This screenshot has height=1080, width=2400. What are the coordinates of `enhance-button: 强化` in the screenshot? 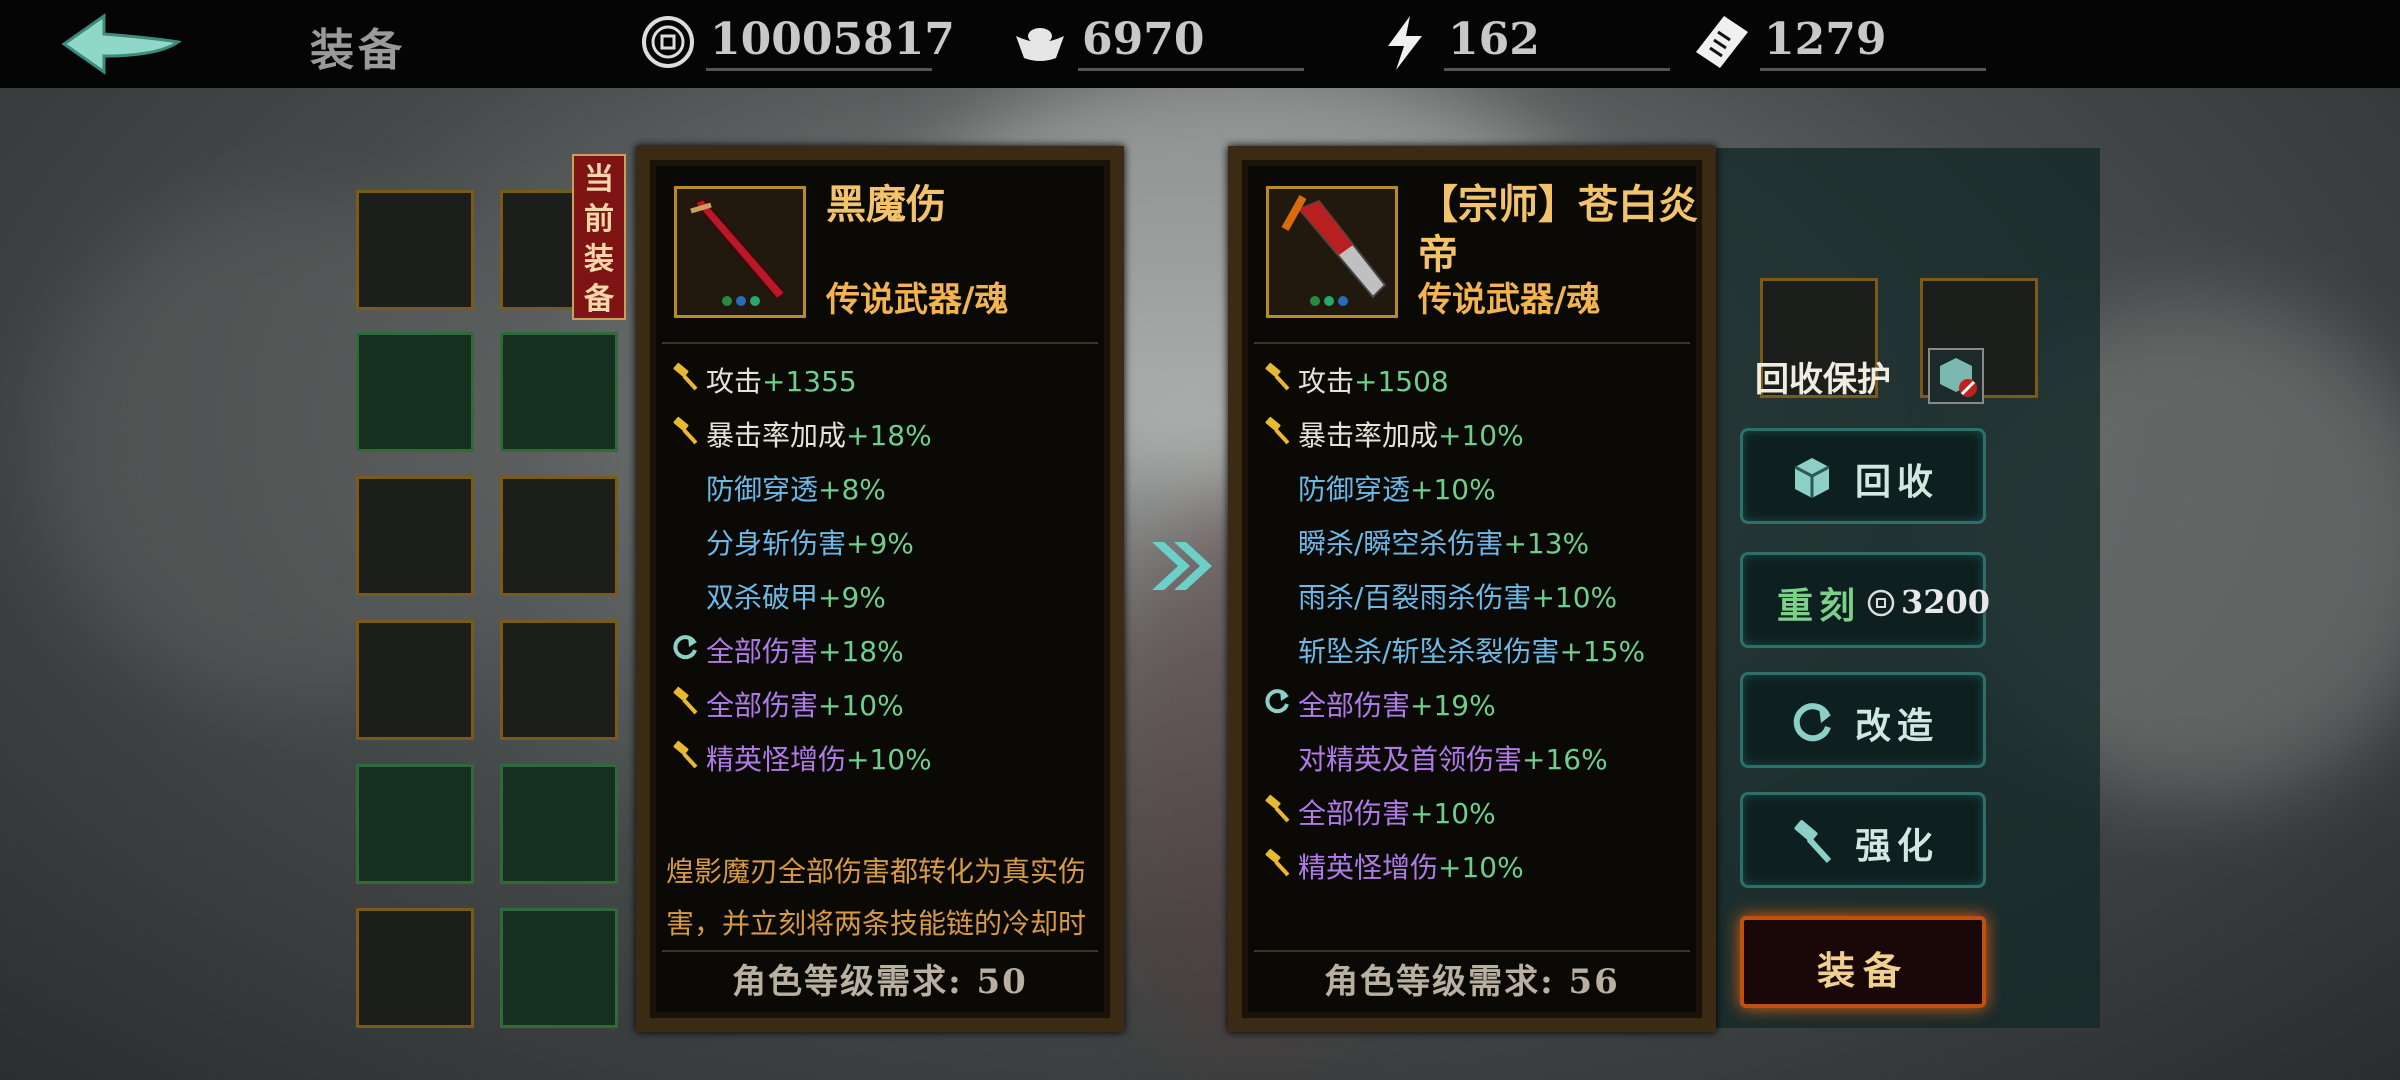 It's located at (1863, 840).